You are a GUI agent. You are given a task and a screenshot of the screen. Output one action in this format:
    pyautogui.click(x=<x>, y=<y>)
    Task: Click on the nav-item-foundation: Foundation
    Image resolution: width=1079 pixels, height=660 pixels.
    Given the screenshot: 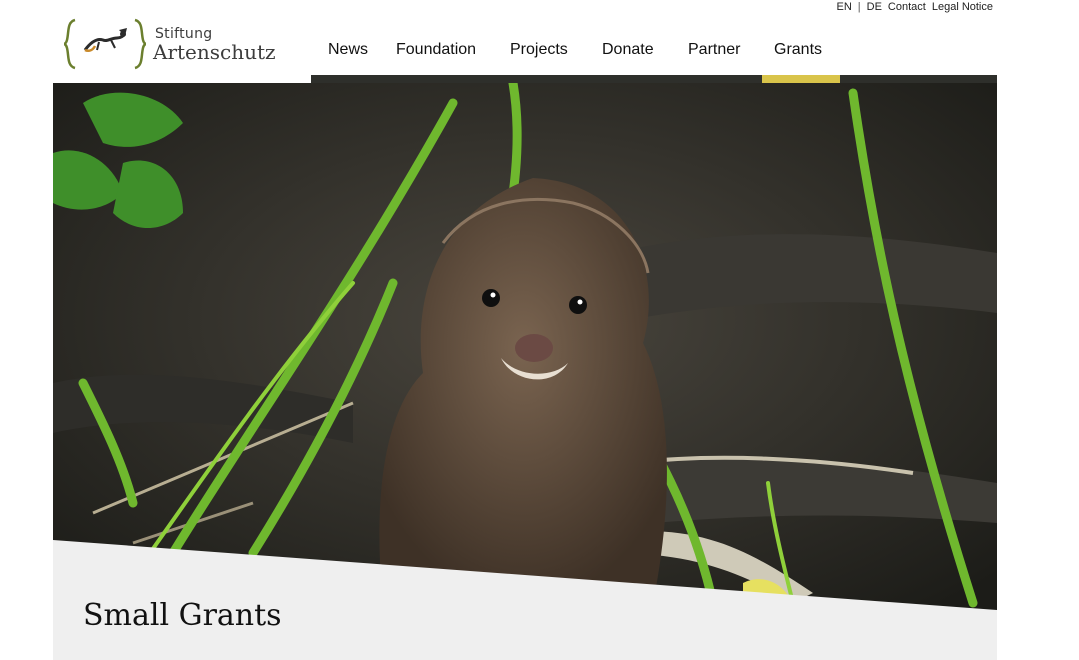 What is the action you would take?
    pyautogui.click(x=436, y=51)
    